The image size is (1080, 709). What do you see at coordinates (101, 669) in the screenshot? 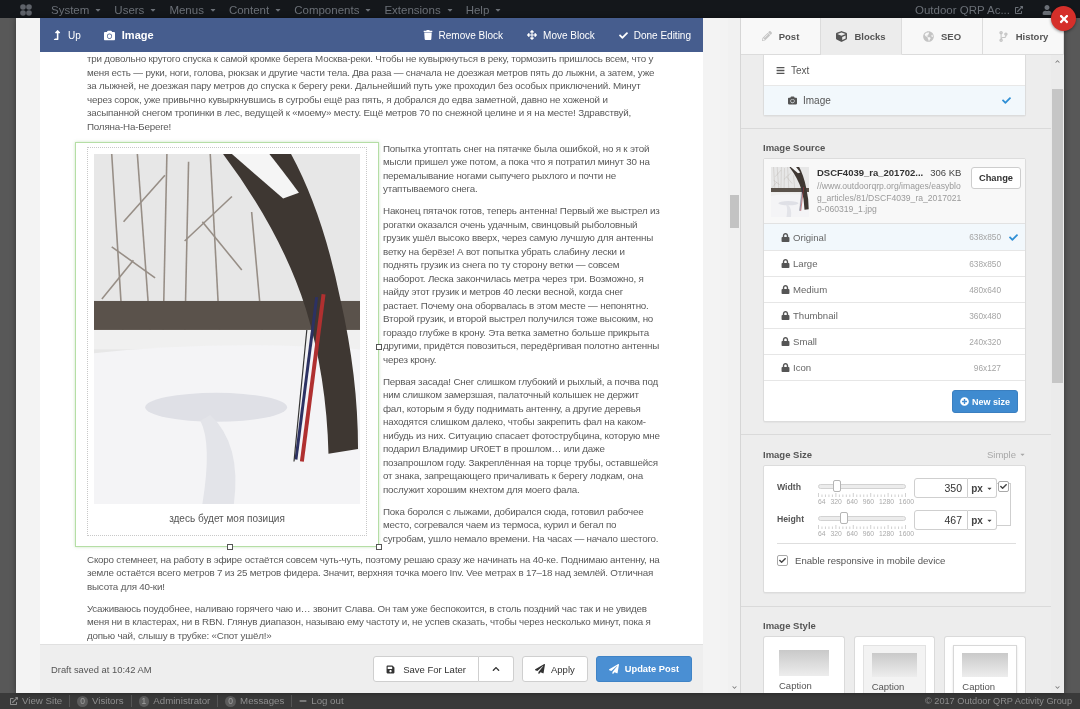
I see `draft-status: Draft saved at 10:42 AM` at bounding box center [101, 669].